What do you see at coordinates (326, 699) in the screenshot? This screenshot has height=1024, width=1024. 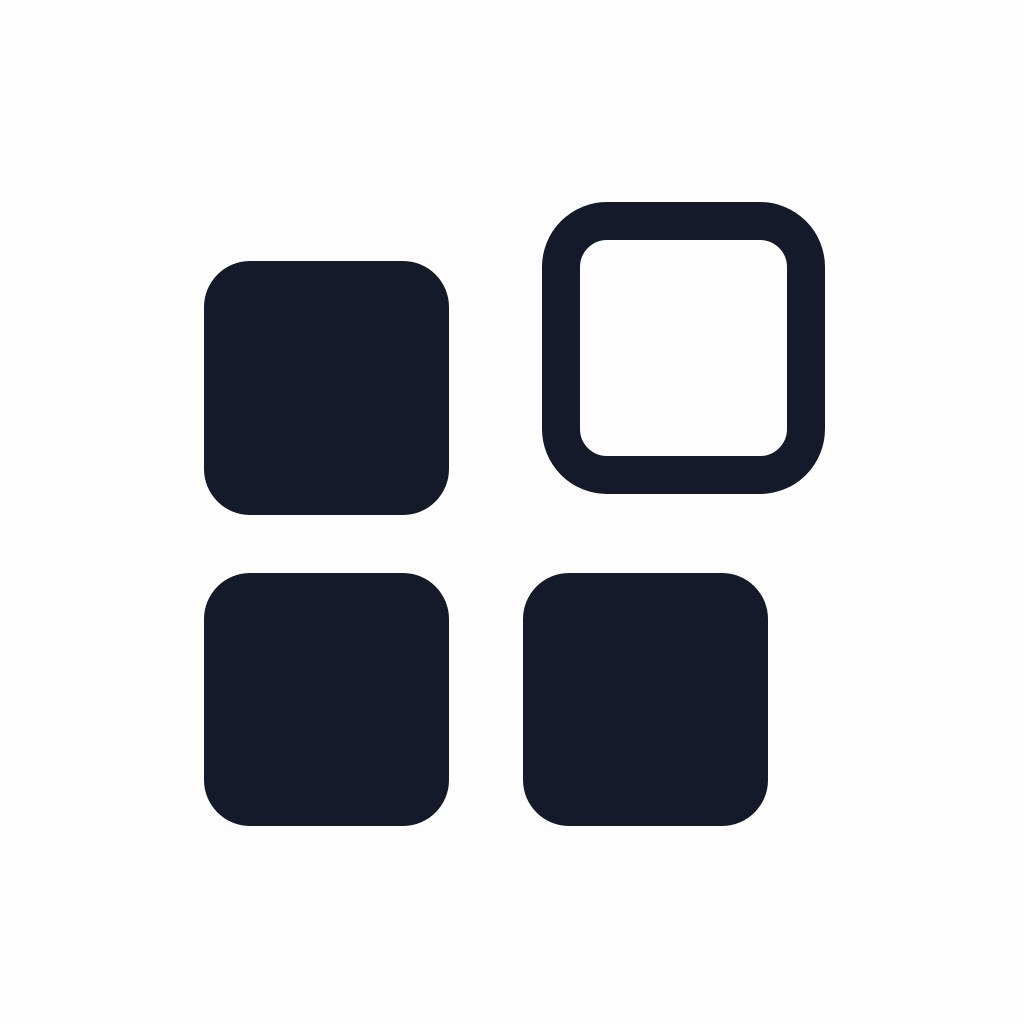 I see `bottom-left-tile` at bounding box center [326, 699].